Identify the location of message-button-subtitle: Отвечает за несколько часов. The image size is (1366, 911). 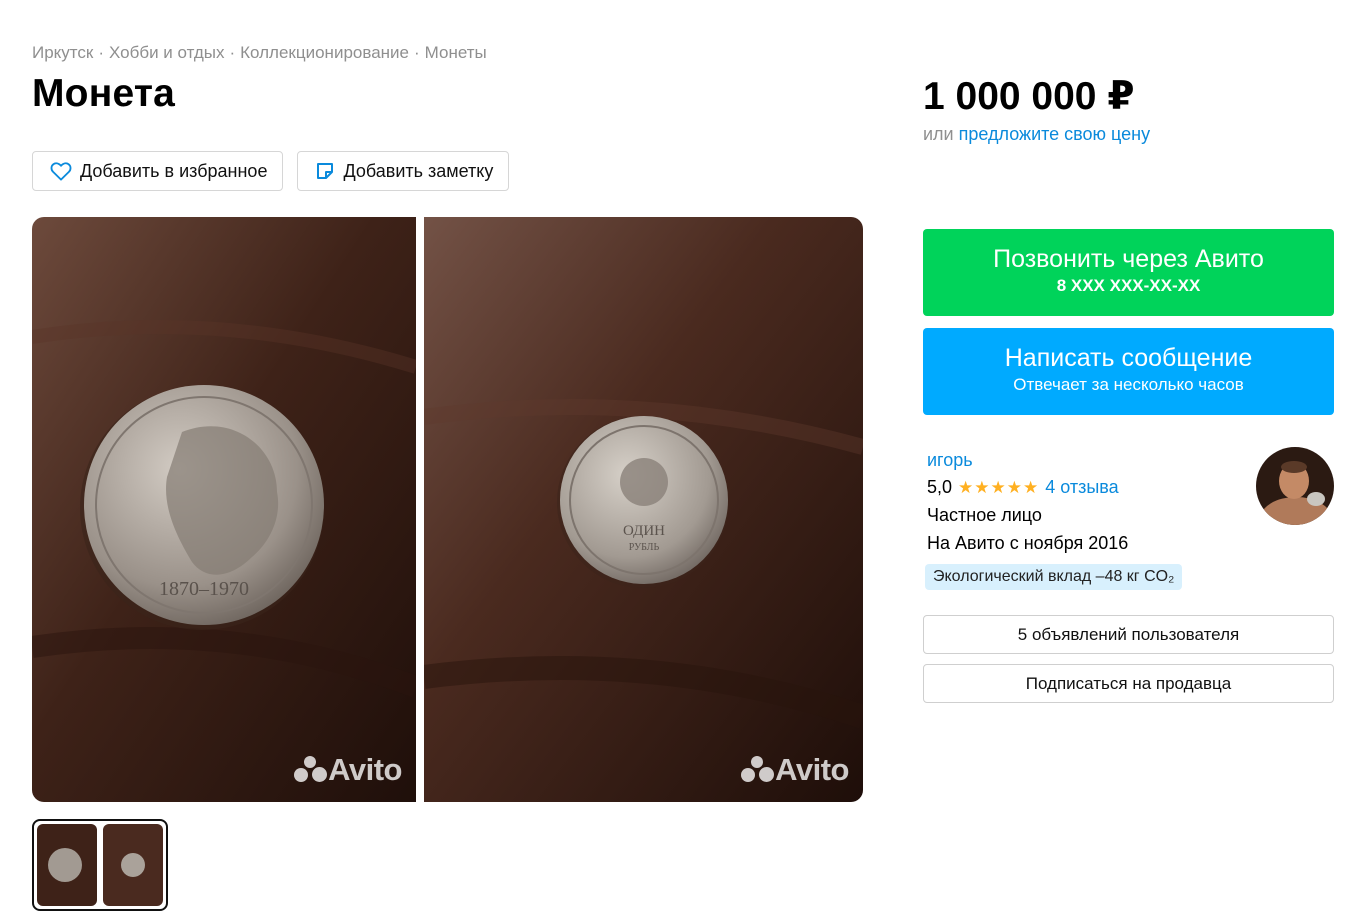
(1128, 384).